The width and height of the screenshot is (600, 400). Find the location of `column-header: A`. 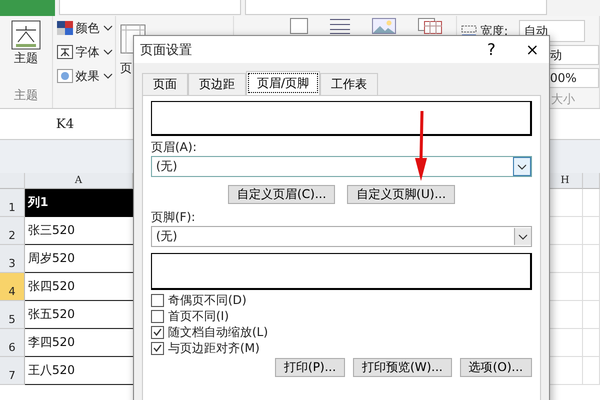

column-header: A is located at coordinates (79, 181).